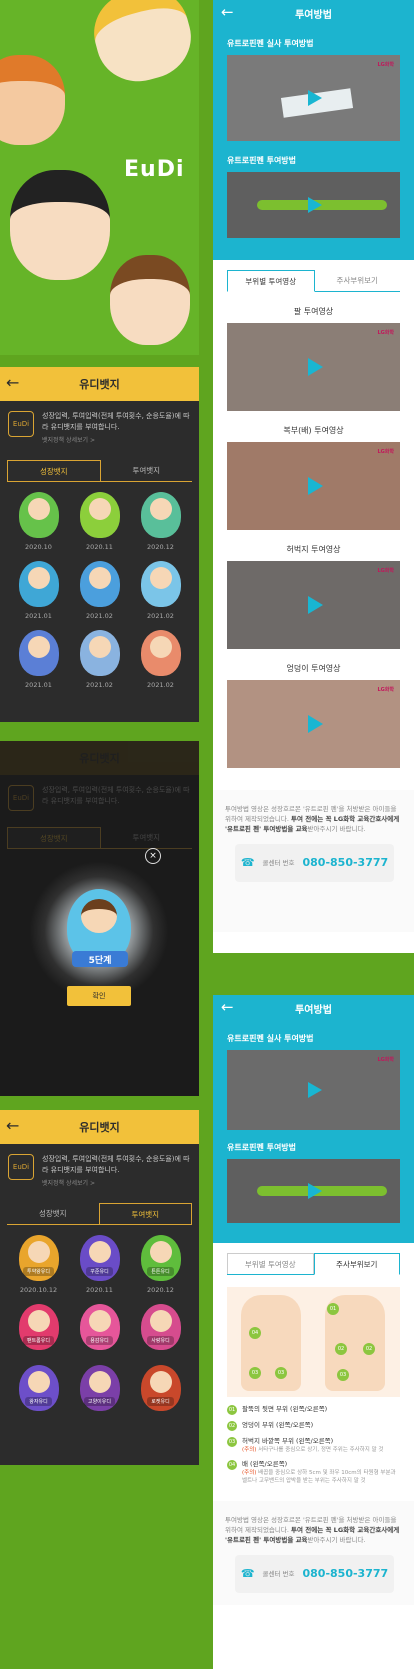 This screenshot has width=414, height=1669. I want to click on badge-item: 2020.11, so click(99, 521).